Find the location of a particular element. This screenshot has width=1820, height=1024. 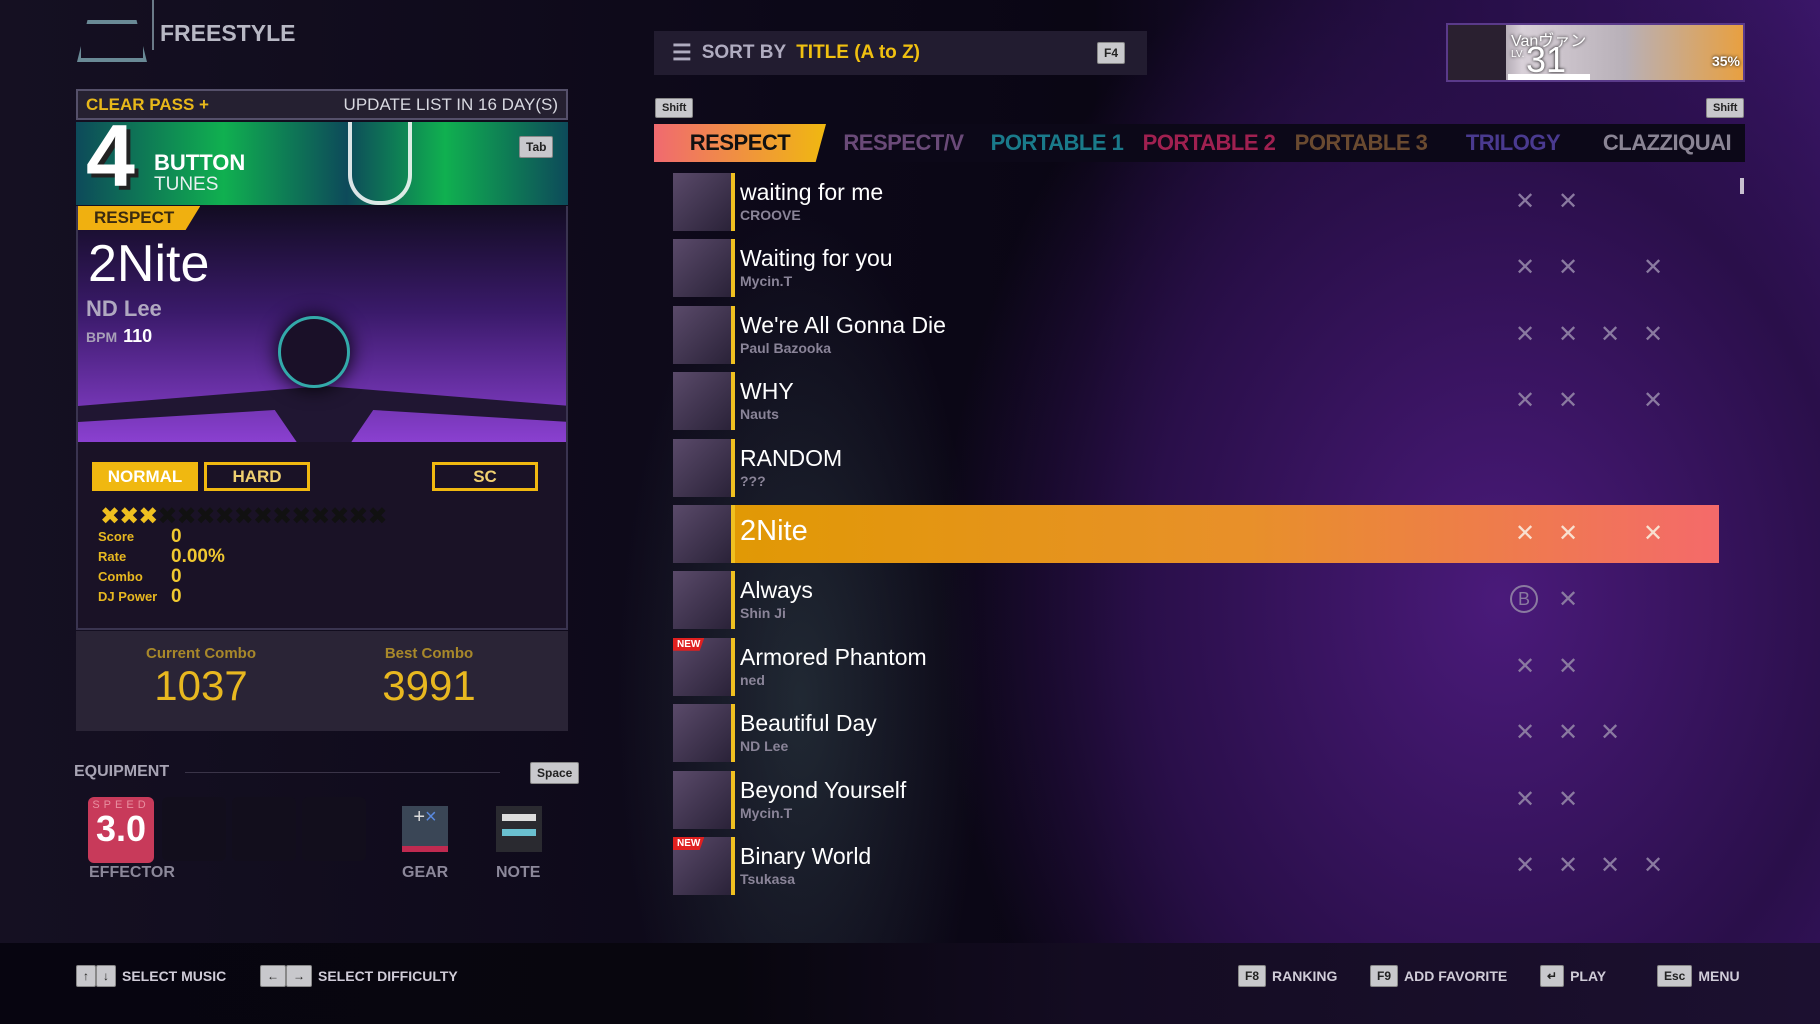

note-icon is located at coordinates (519, 829).